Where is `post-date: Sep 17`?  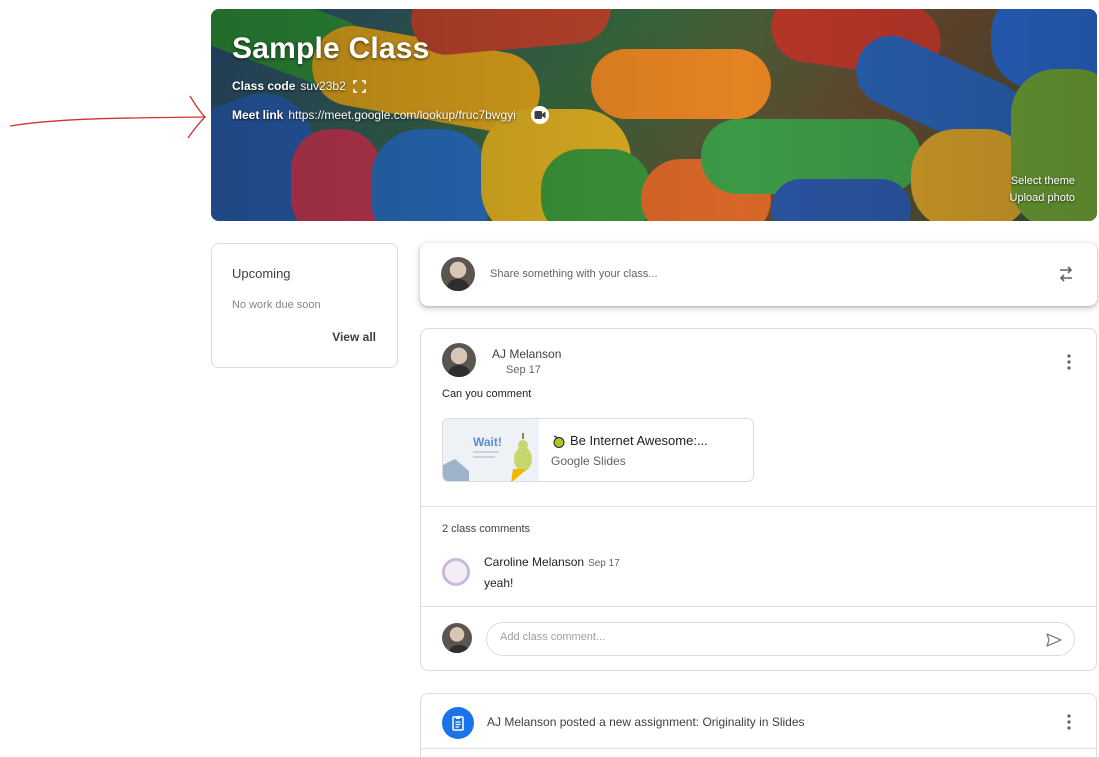
post-date: Sep 17 is located at coordinates (523, 370).